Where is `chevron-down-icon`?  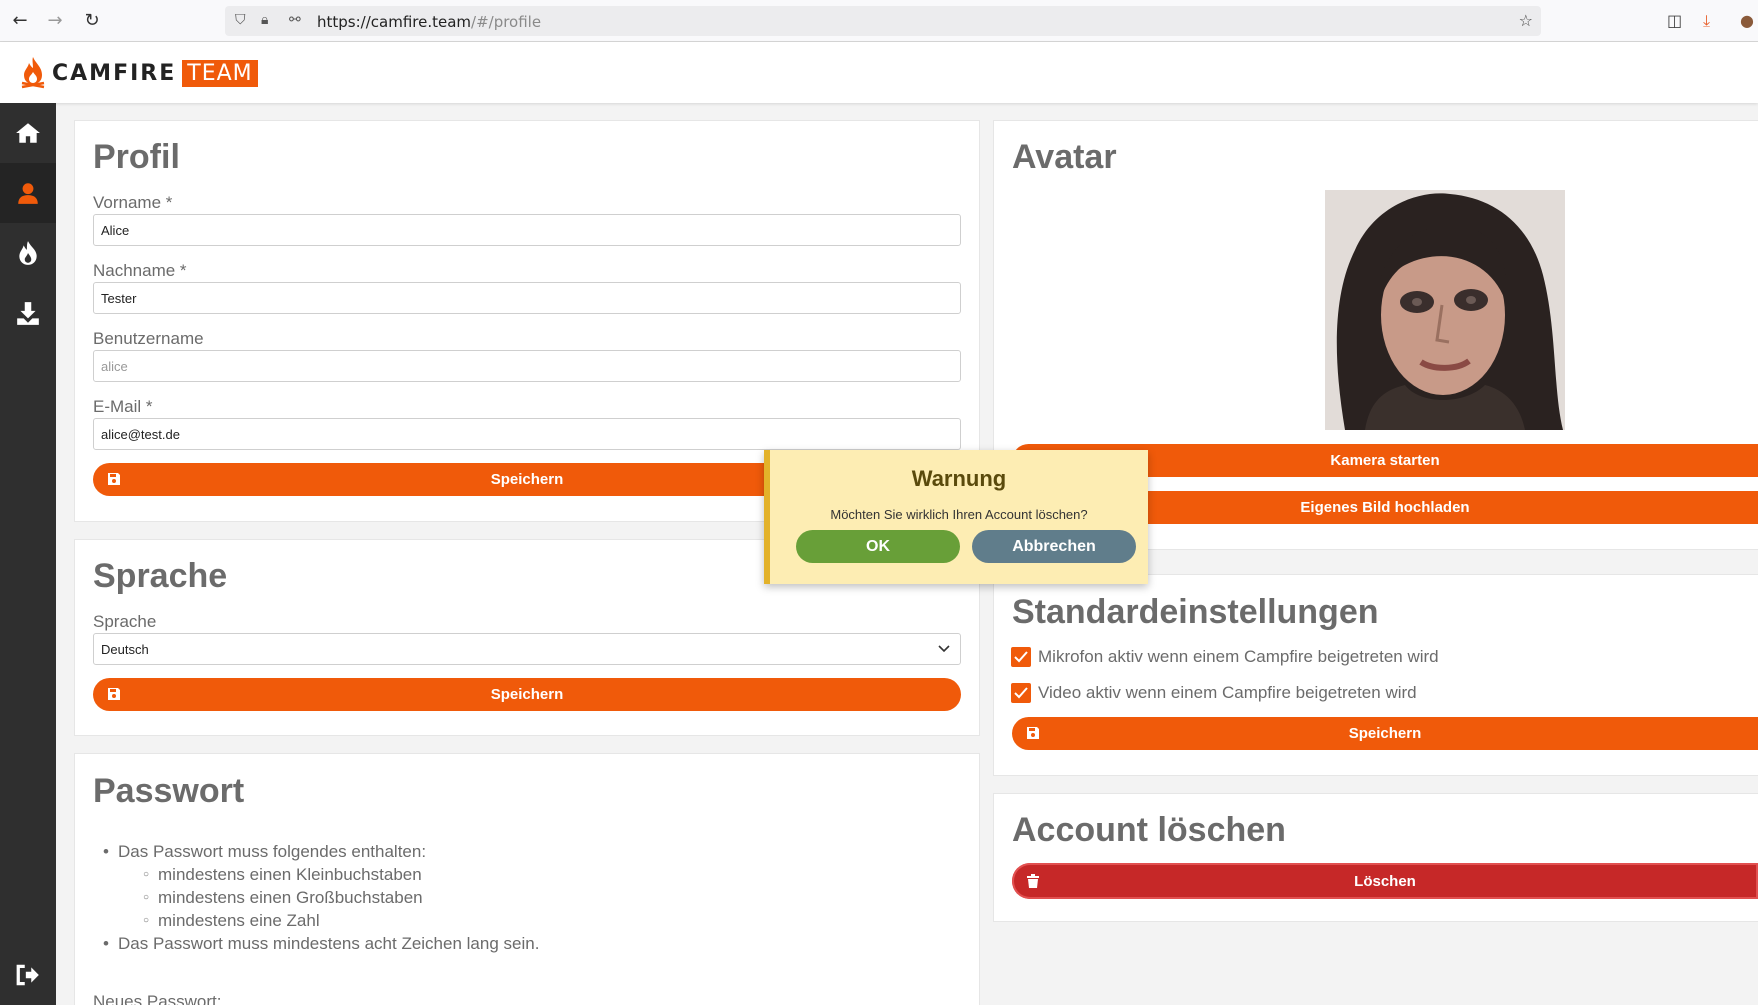 chevron-down-icon is located at coordinates (944, 649).